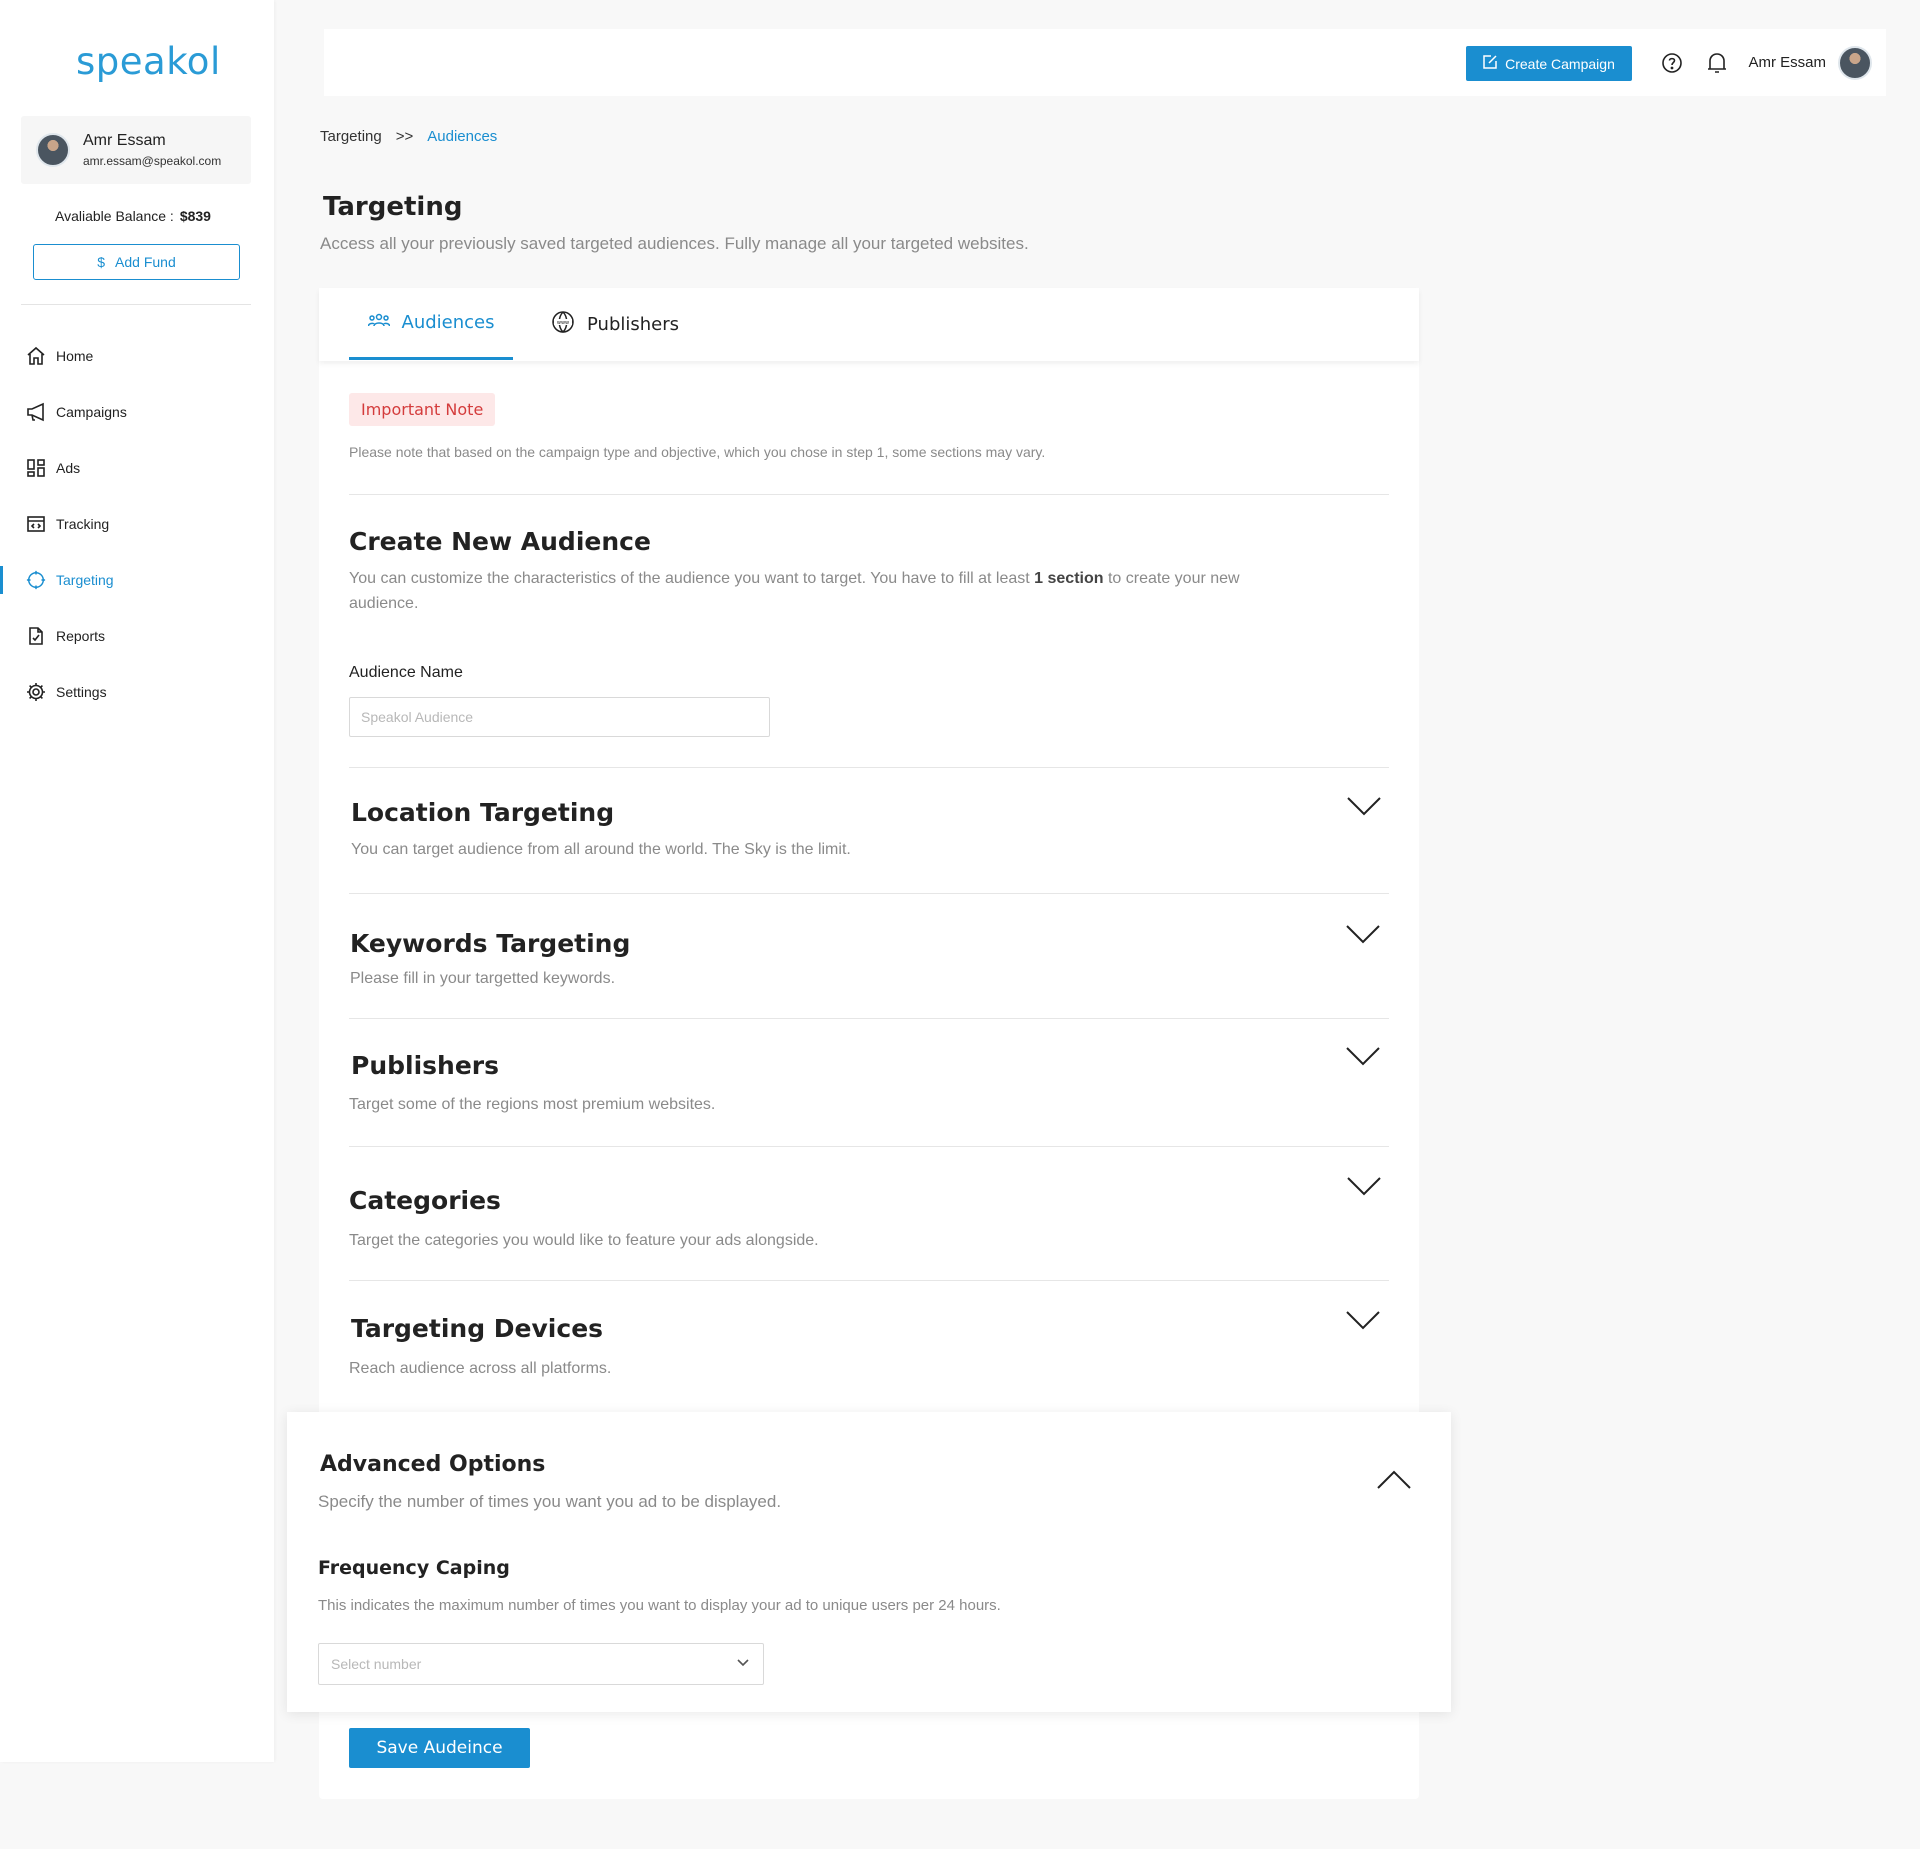 The width and height of the screenshot is (1920, 1849). Describe the element at coordinates (433, 1464) in the screenshot. I see `advanced-options-title: Advanced Options` at that location.